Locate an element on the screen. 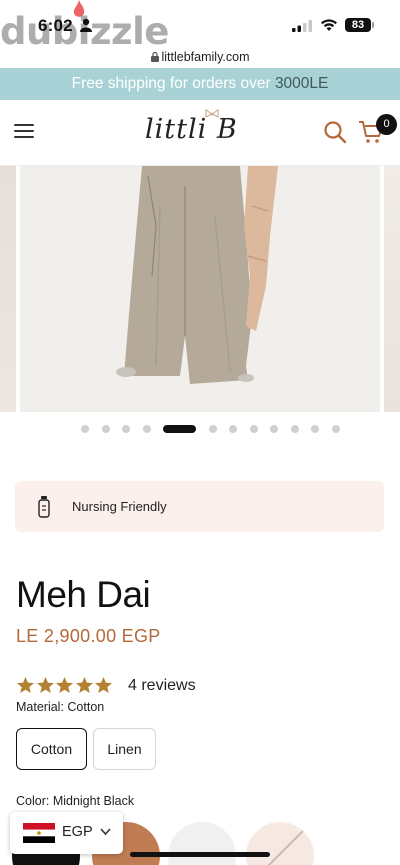 The height and width of the screenshot is (865, 400). shipping-banner: Free shipping for orders over 3000LE is located at coordinates (200, 84).